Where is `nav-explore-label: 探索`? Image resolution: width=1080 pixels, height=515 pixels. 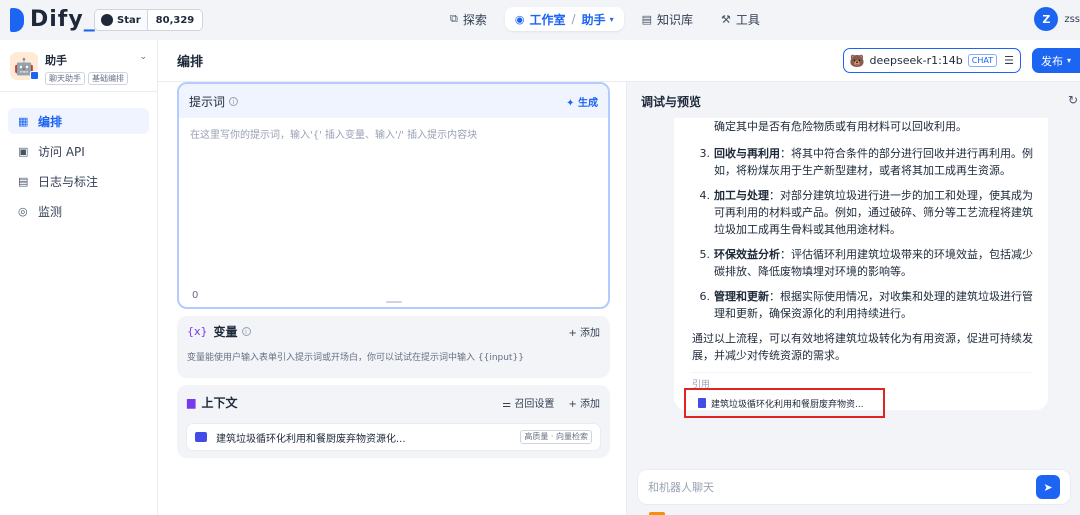
nav-explore-label: 探索 is located at coordinates (474, 19).